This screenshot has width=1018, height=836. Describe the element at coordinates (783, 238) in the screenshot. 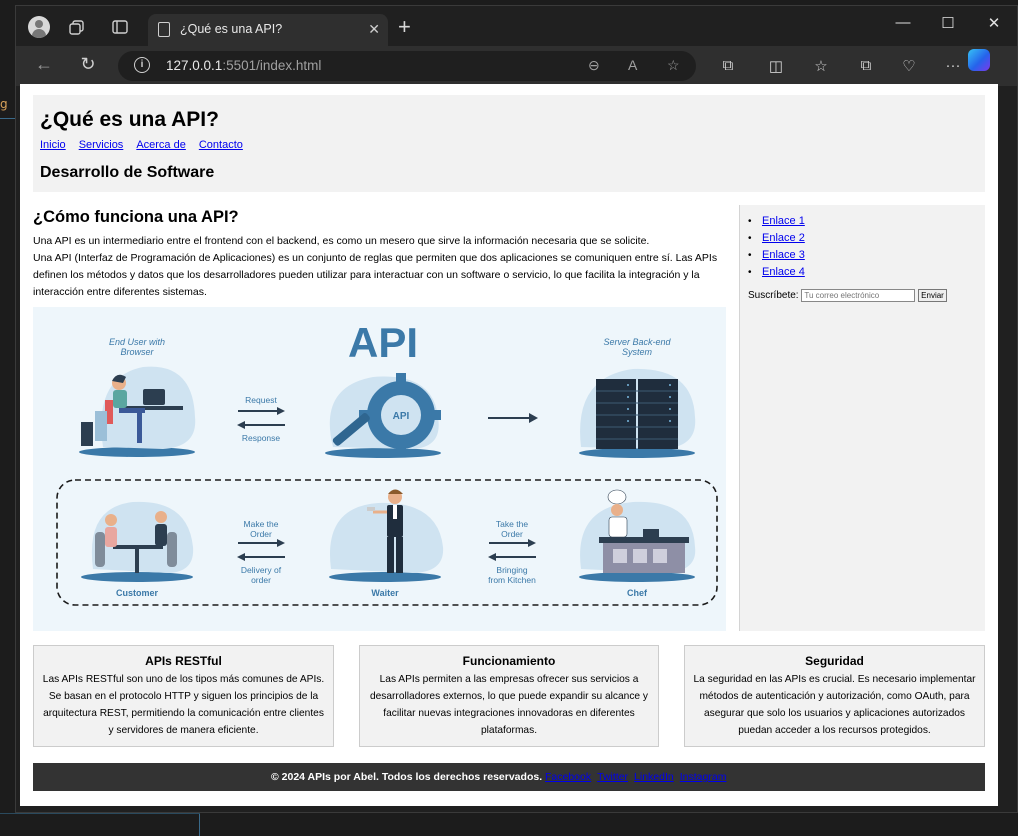

I see `sidebar-link-2: Enlace 2` at that location.